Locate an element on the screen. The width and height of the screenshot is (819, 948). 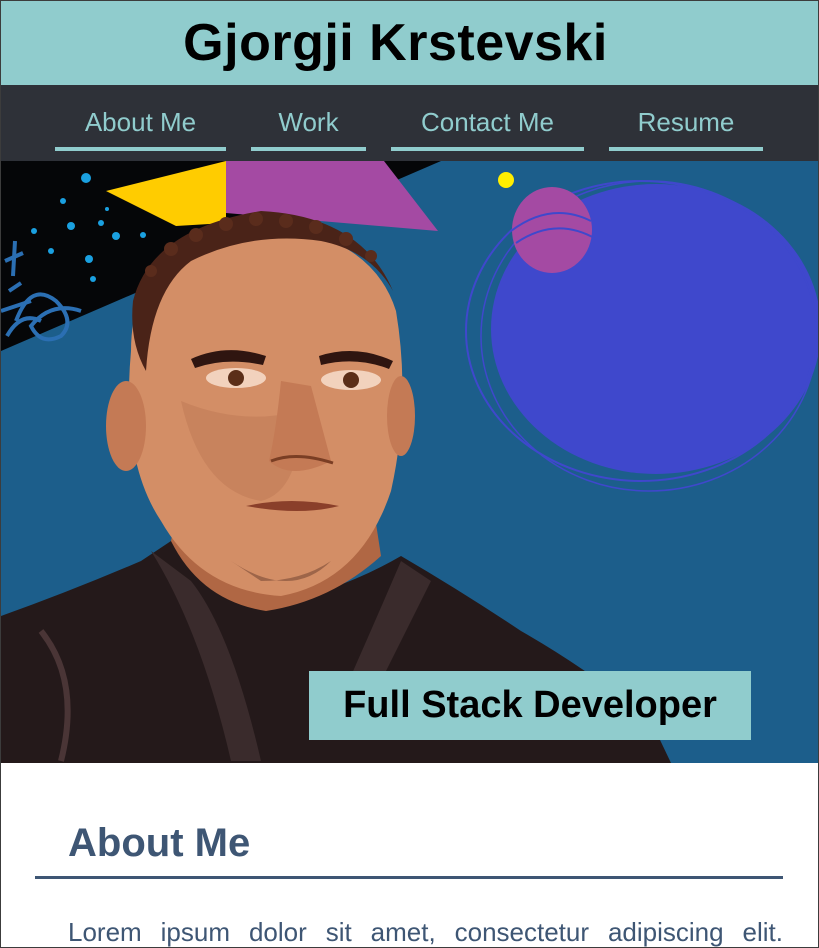
site-title: Gjorgji Krstevski is located at coordinates (395, 43).